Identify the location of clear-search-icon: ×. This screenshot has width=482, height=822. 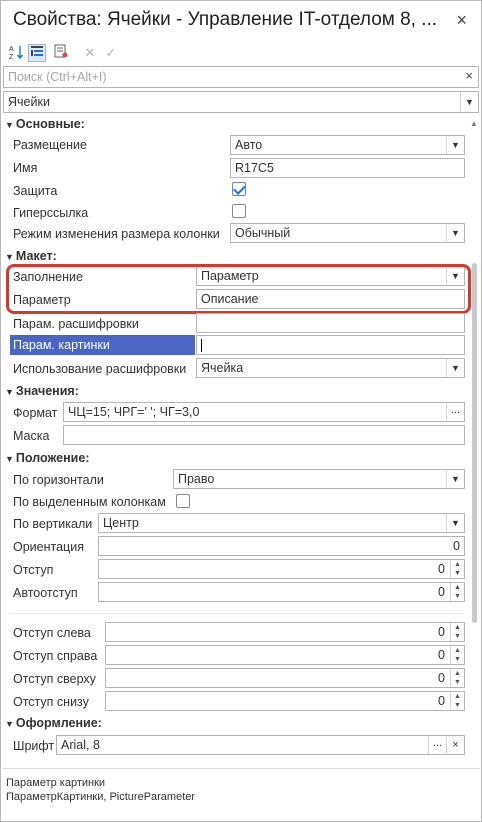
(469, 75).